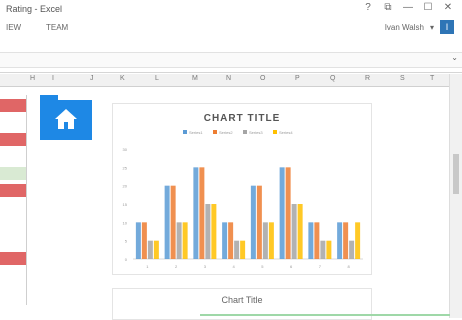 The width and height of the screenshot is (462, 320). What do you see at coordinates (262, 78) in the screenshot?
I see `column-header: O` at bounding box center [262, 78].